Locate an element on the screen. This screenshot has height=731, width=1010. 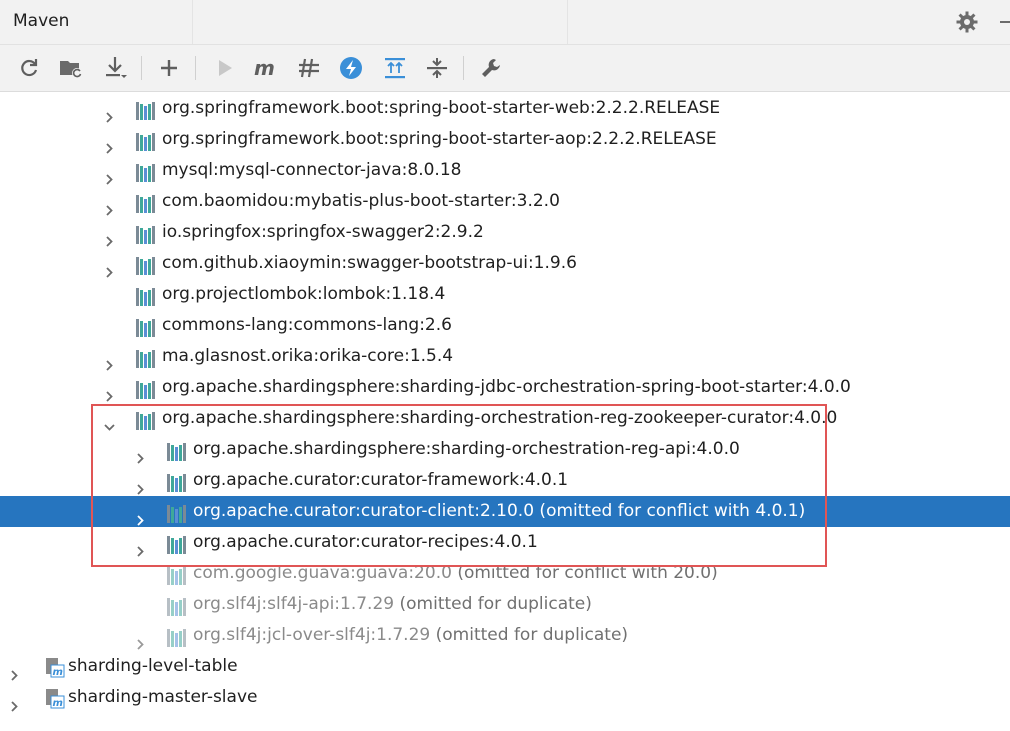
maven-m-icon: m is located at coordinates (266, 68).